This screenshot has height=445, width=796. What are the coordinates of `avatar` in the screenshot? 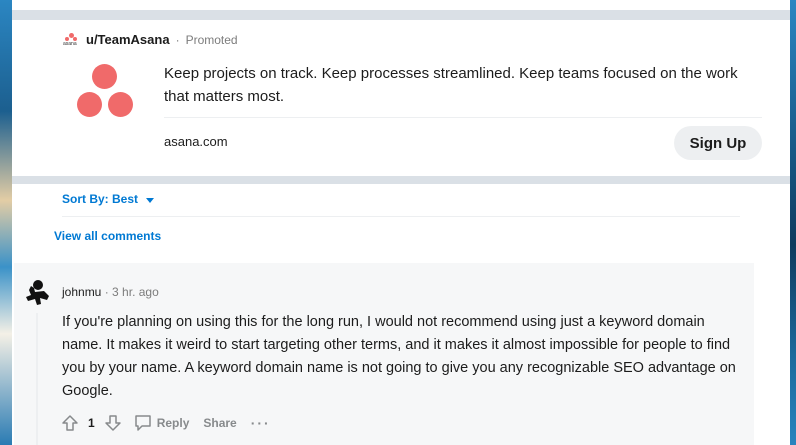 It's located at (37, 292).